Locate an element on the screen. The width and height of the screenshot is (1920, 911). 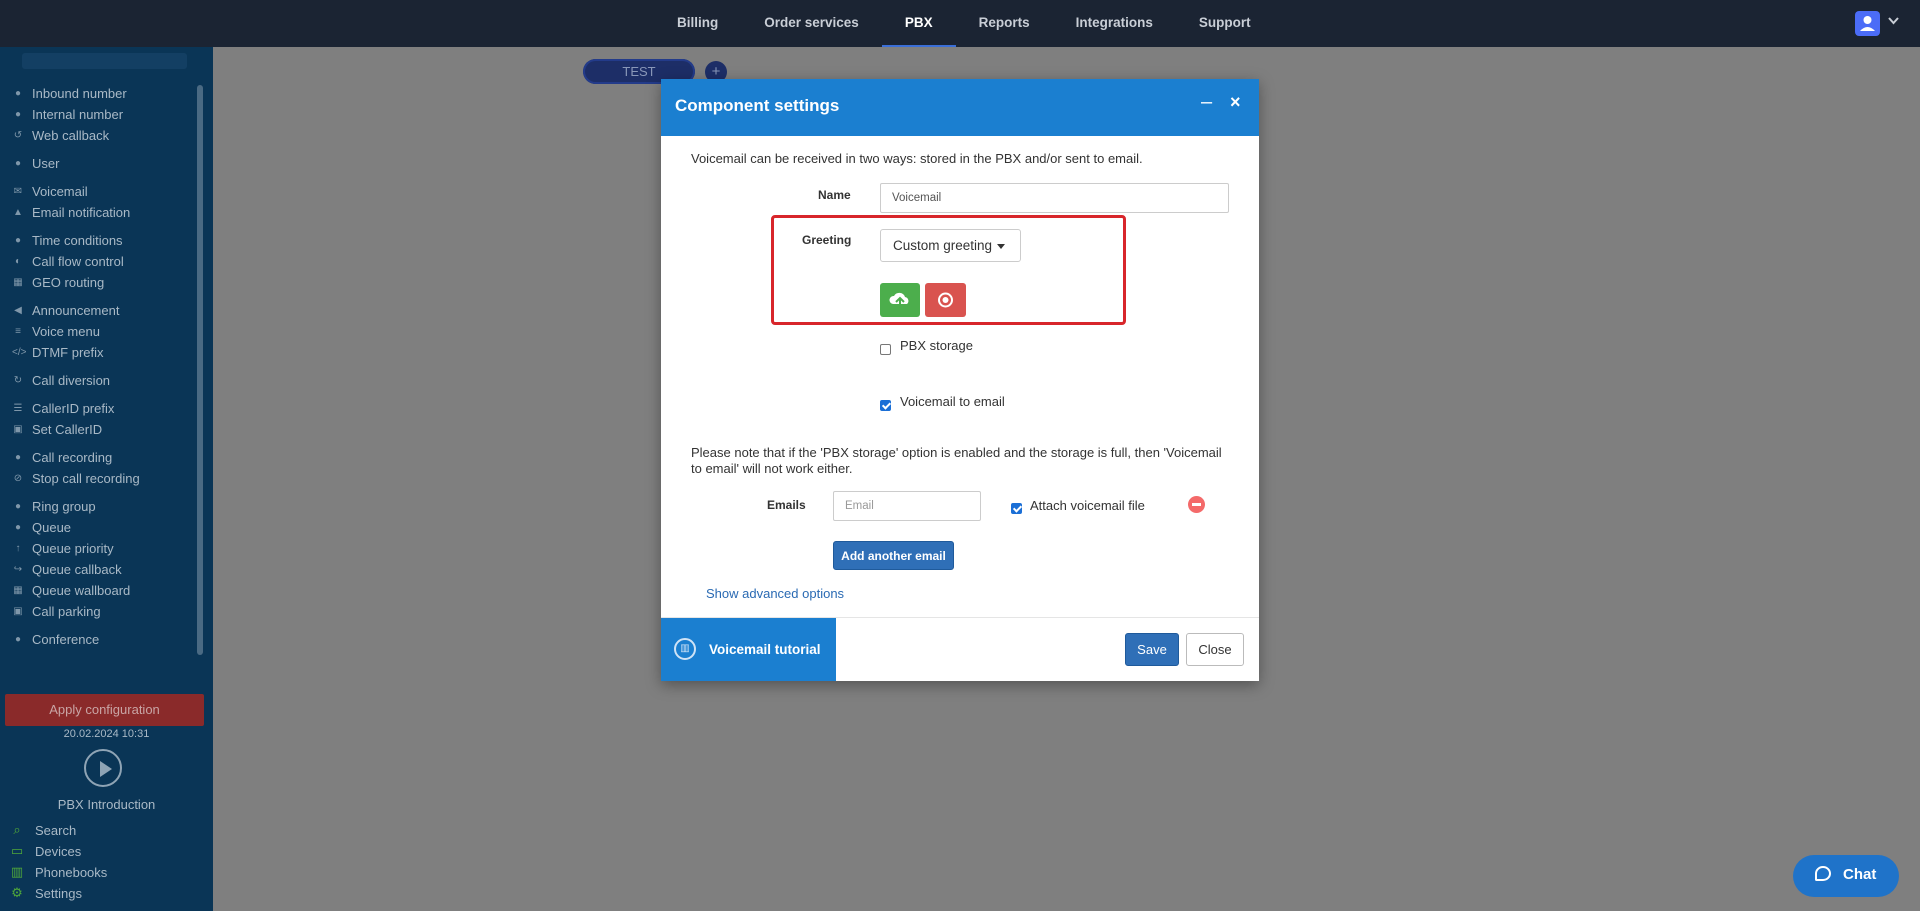
sidebar-item-user: ● User is located at coordinates (35, 163).